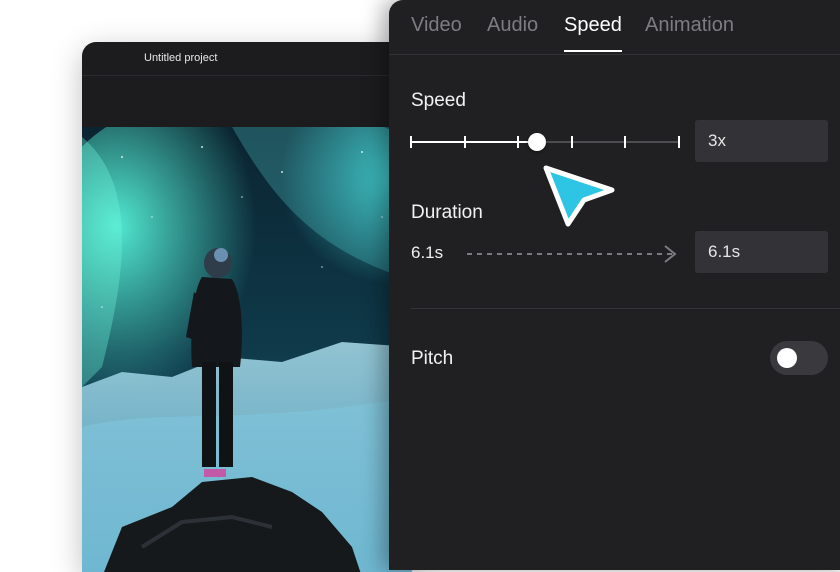 The height and width of the screenshot is (572, 840). What do you see at coordinates (536, 142) in the screenshot?
I see `slider-knob` at bounding box center [536, 142].